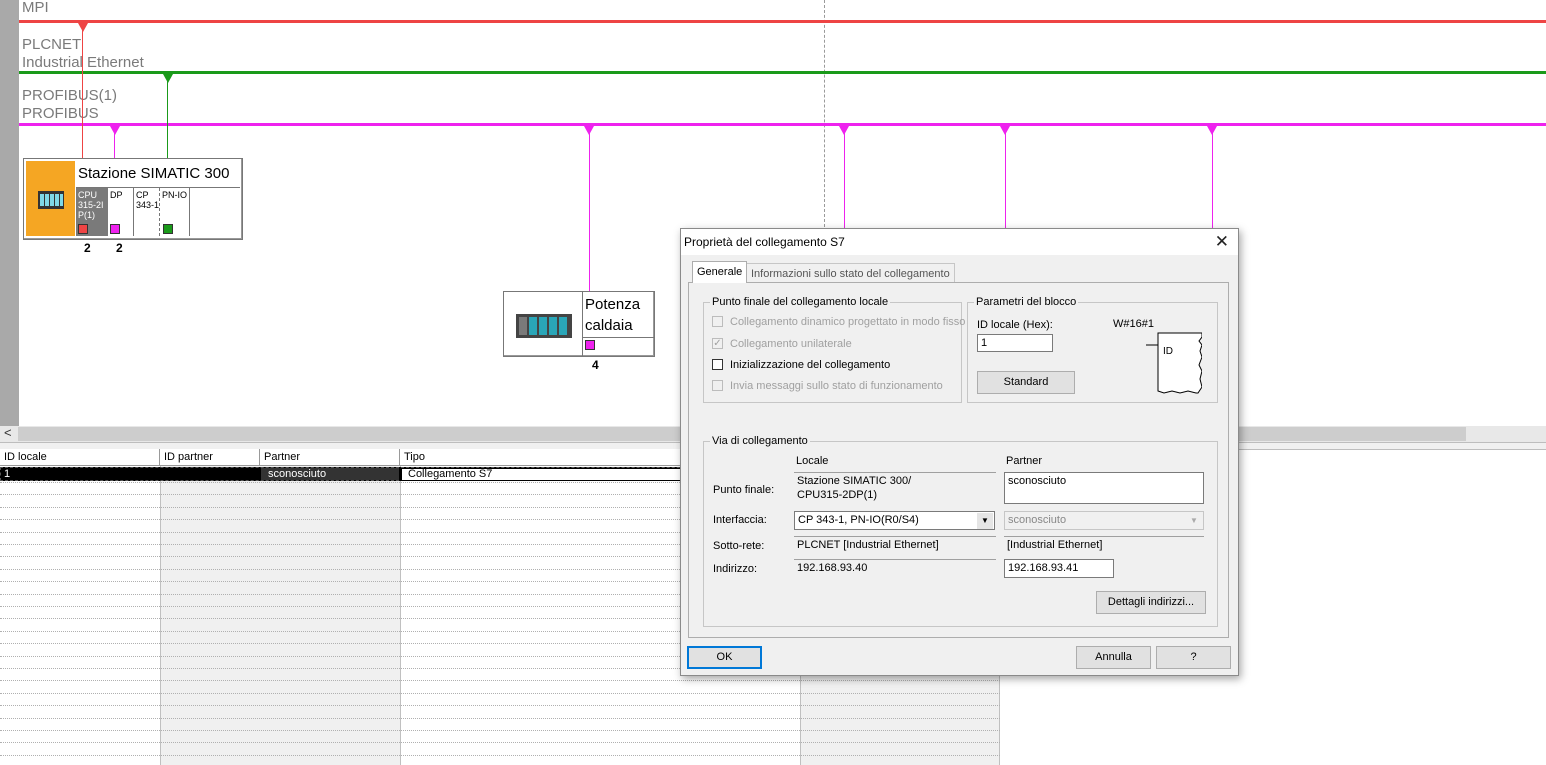 The height and width of the screenshot is (765, 1546). What do you see at coordinates (740, 520) in the screenshot?
I see `row-label-interface: Interfaccia:` at bounding box center [740, 520].